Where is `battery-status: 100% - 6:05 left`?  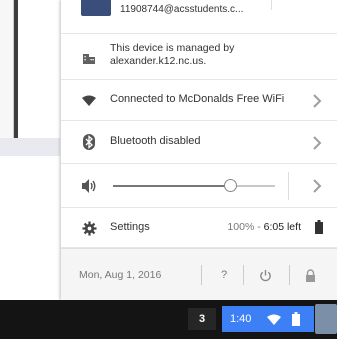 battery-status: 100% - 6:05 left is located at coordinates (264, 227).